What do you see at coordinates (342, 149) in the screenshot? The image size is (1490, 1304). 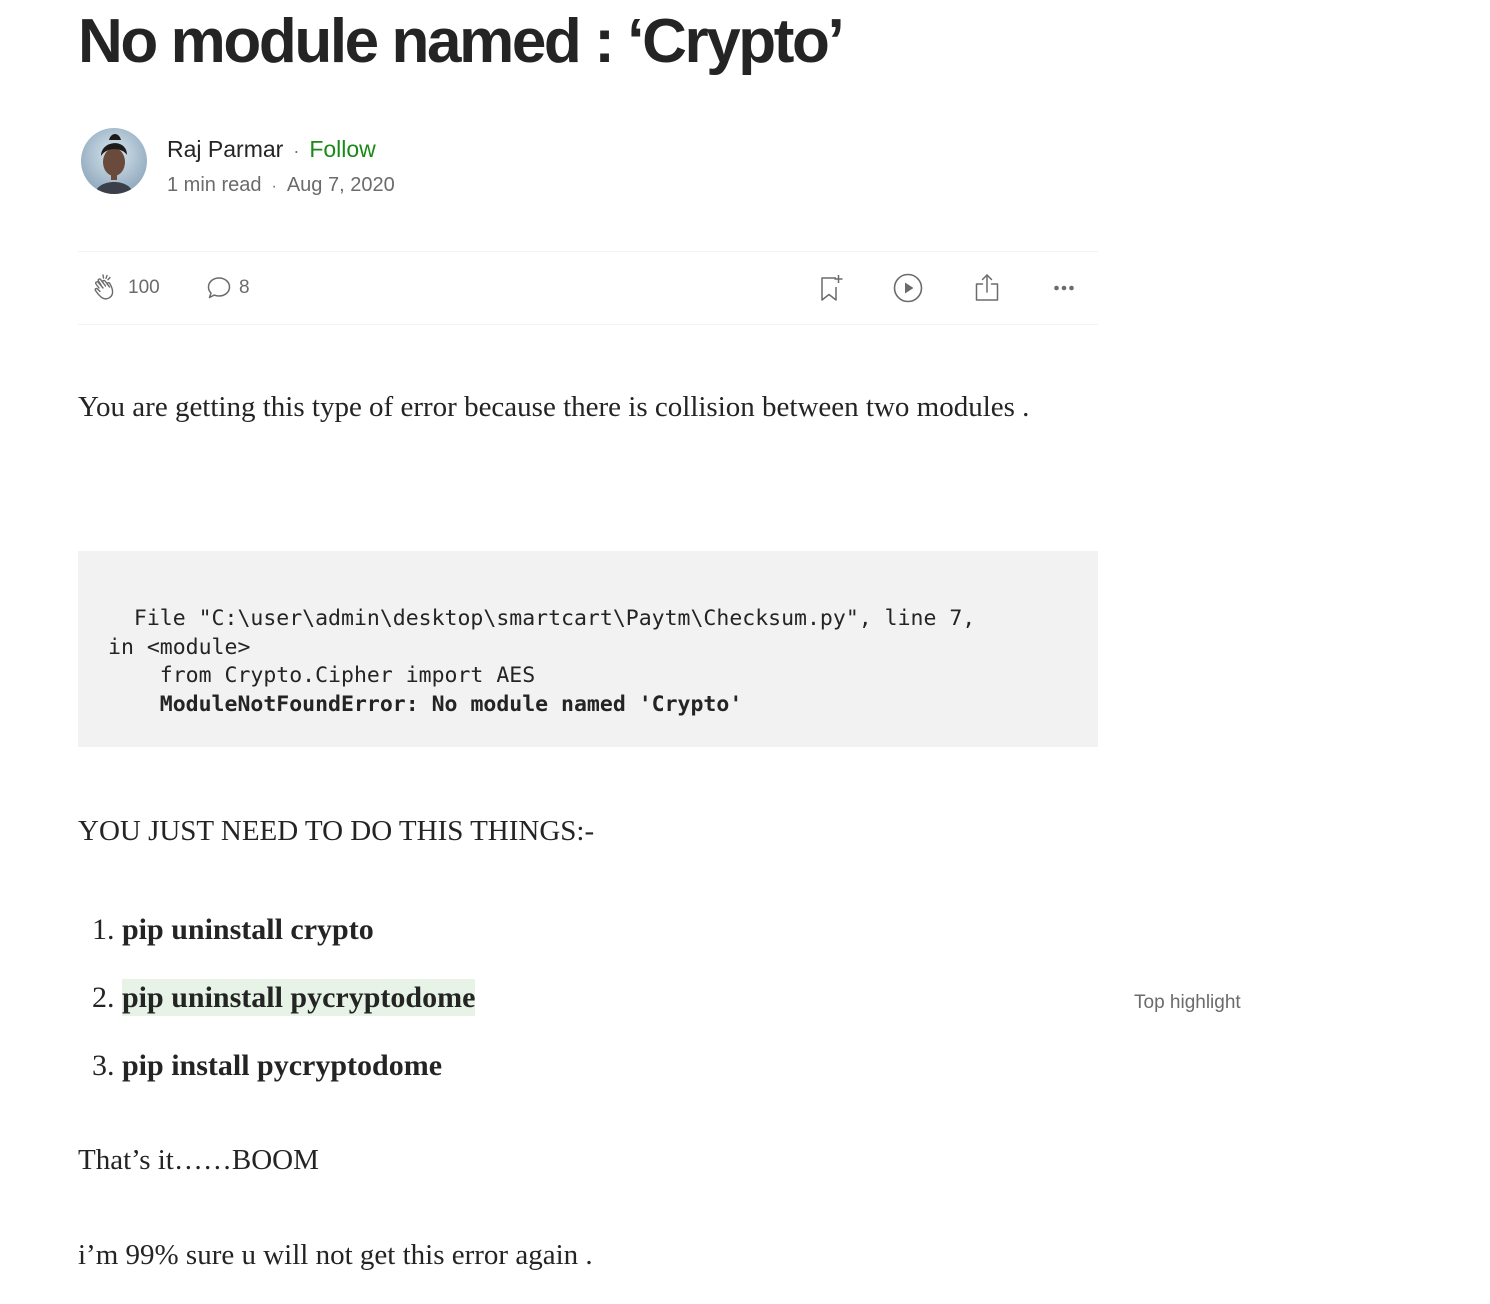 I see `follow-button: Follow` at bounding box center [342, 149].